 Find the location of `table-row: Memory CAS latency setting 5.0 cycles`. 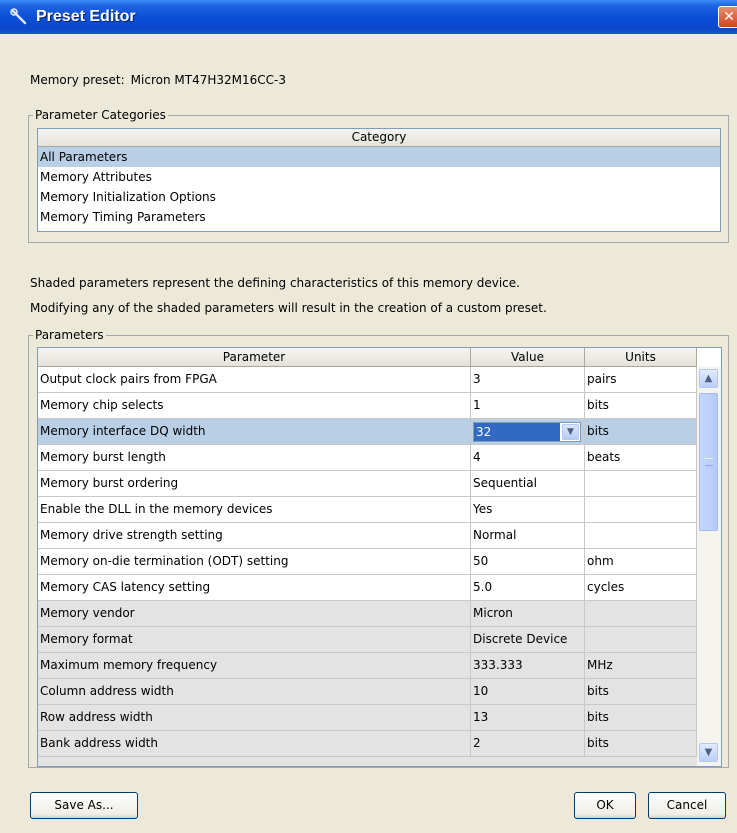

table-row: Memory CAS latency setting 5.0 cycles is located at coordinates (367, 588).